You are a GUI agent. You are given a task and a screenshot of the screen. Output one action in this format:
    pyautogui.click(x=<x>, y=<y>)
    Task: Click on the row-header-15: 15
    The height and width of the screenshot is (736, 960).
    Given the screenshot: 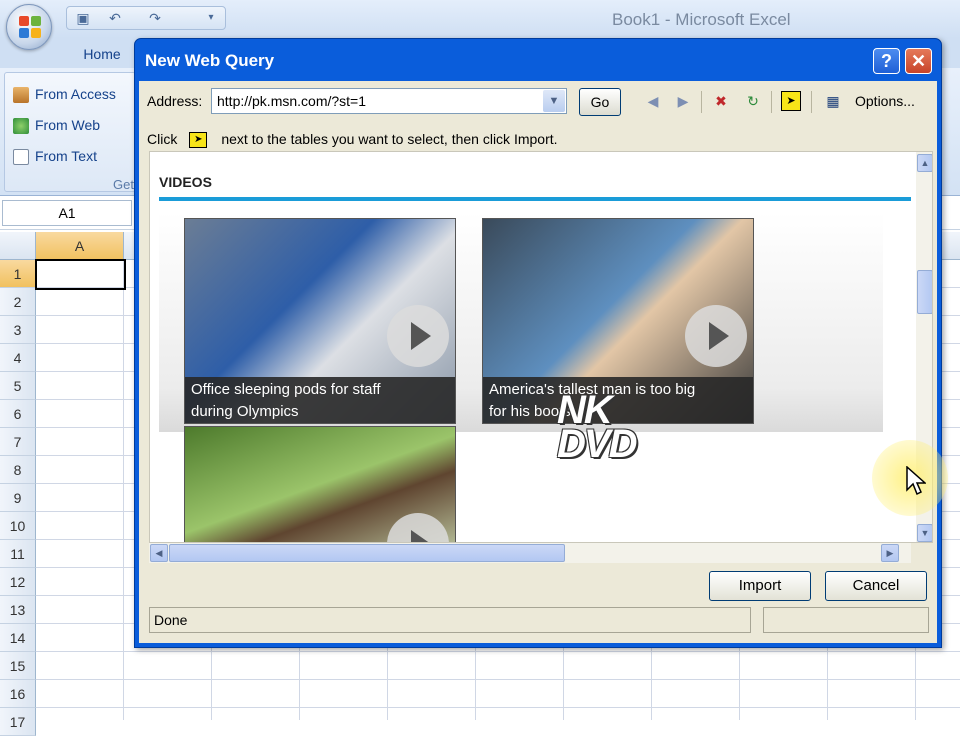 What is the action you would take?
    pyautogui.click(x=18, y=666)
    